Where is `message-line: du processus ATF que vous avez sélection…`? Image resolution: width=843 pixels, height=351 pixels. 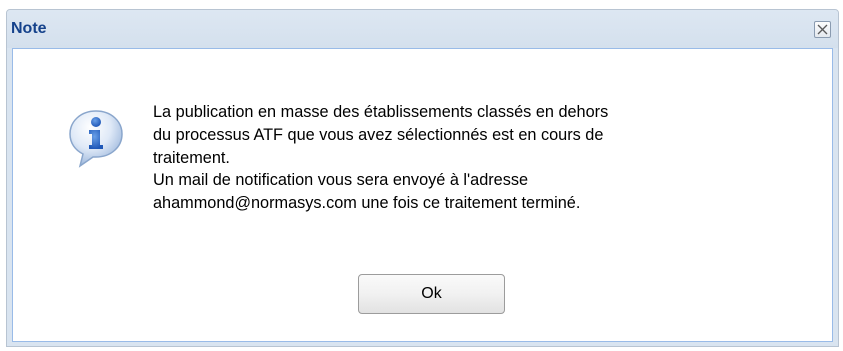
message-line: du processus ATF que vous avez sélection… is located at coordinates (378, 134).